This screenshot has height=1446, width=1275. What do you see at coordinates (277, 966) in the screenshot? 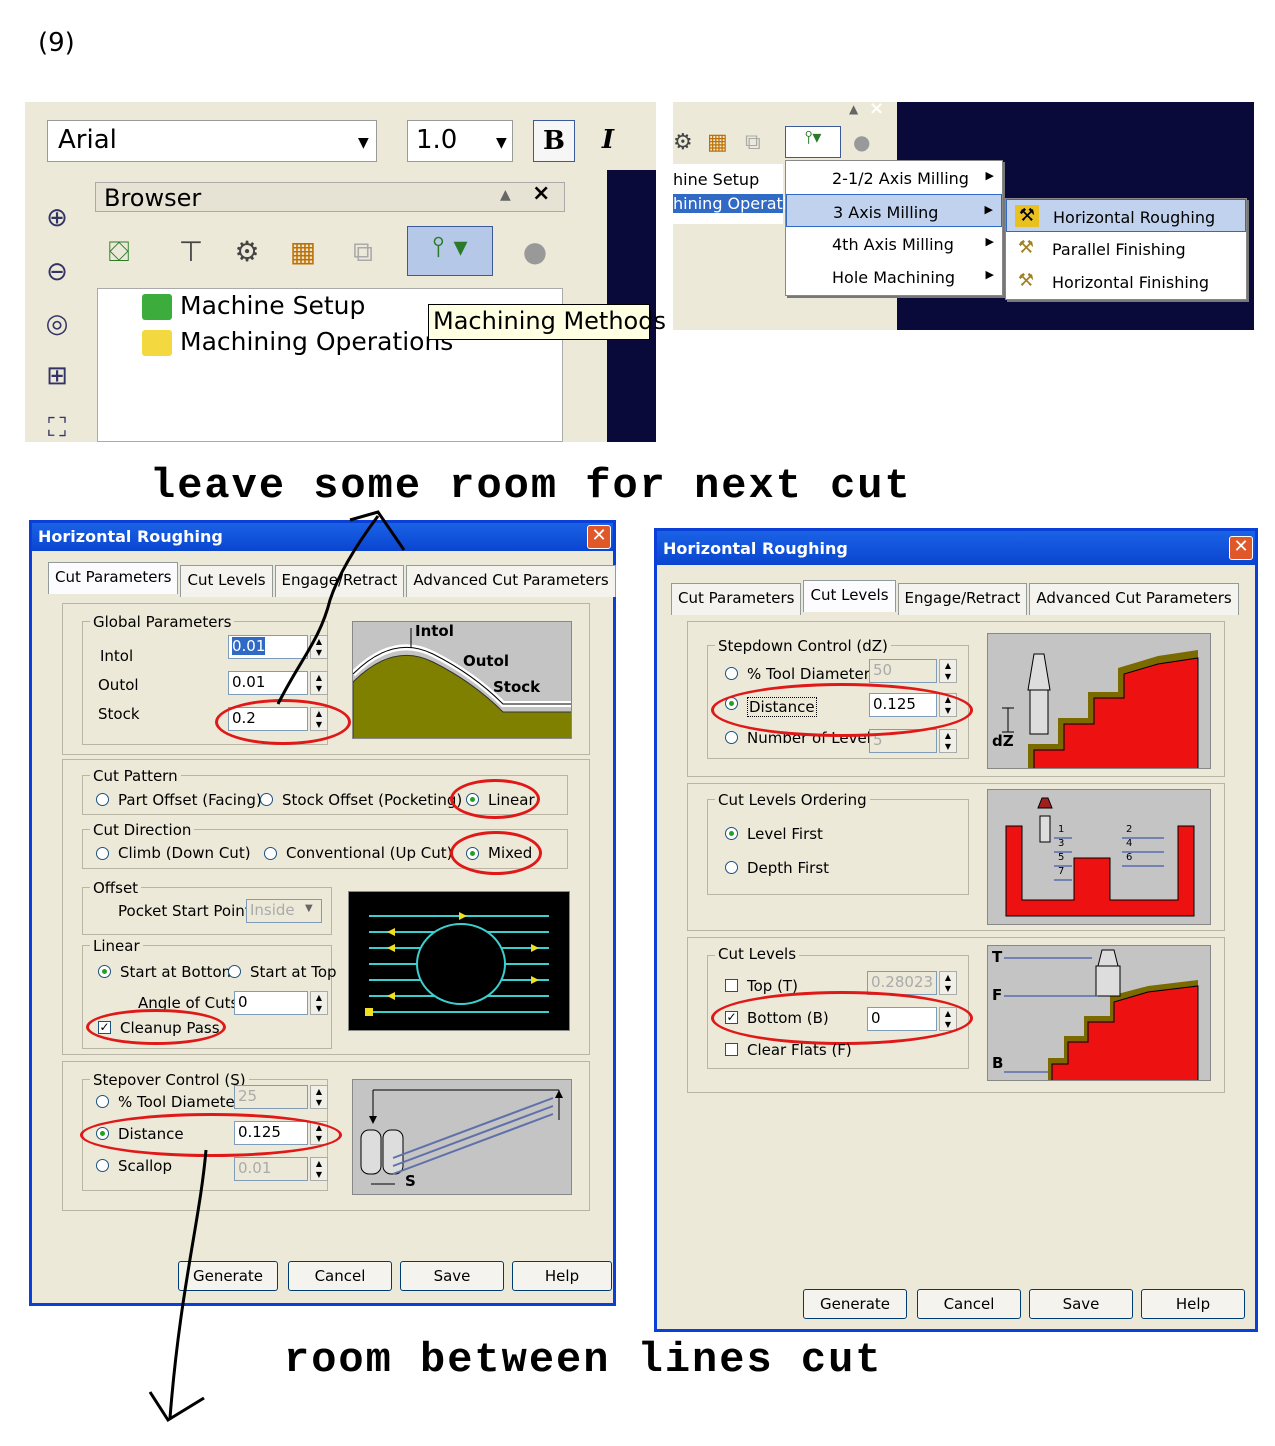
I see `annotation-arrows` at bounding box center [277, 966].